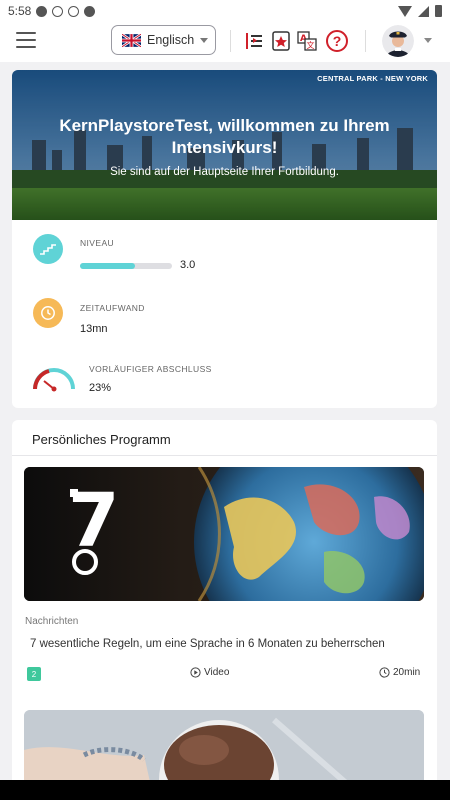 Image resolution: width=450 pixels, height=800 pixels. I want to click on article-duration: 20min, so click(399, 672).